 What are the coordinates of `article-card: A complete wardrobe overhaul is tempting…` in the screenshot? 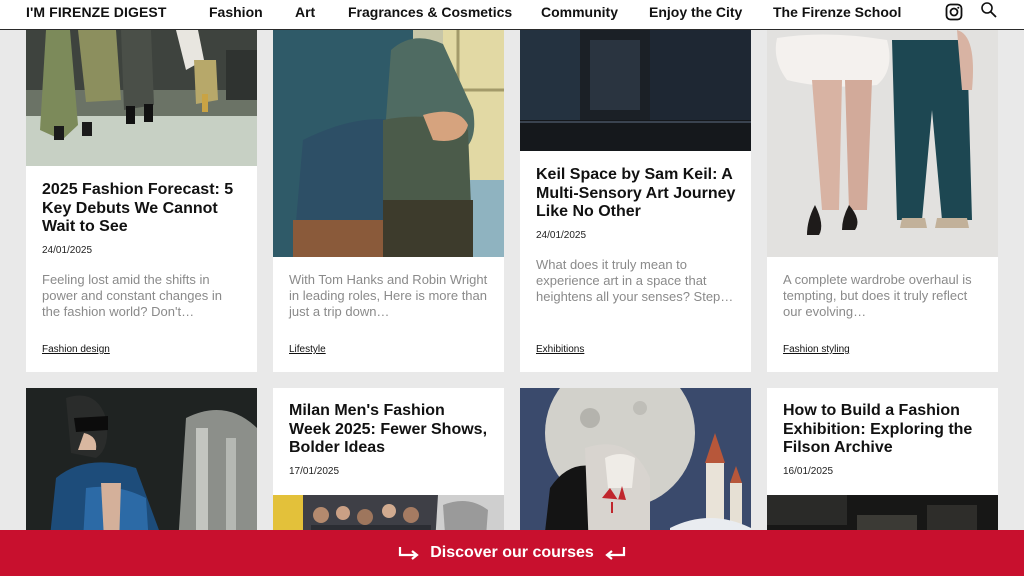 It's located at (882, 201).